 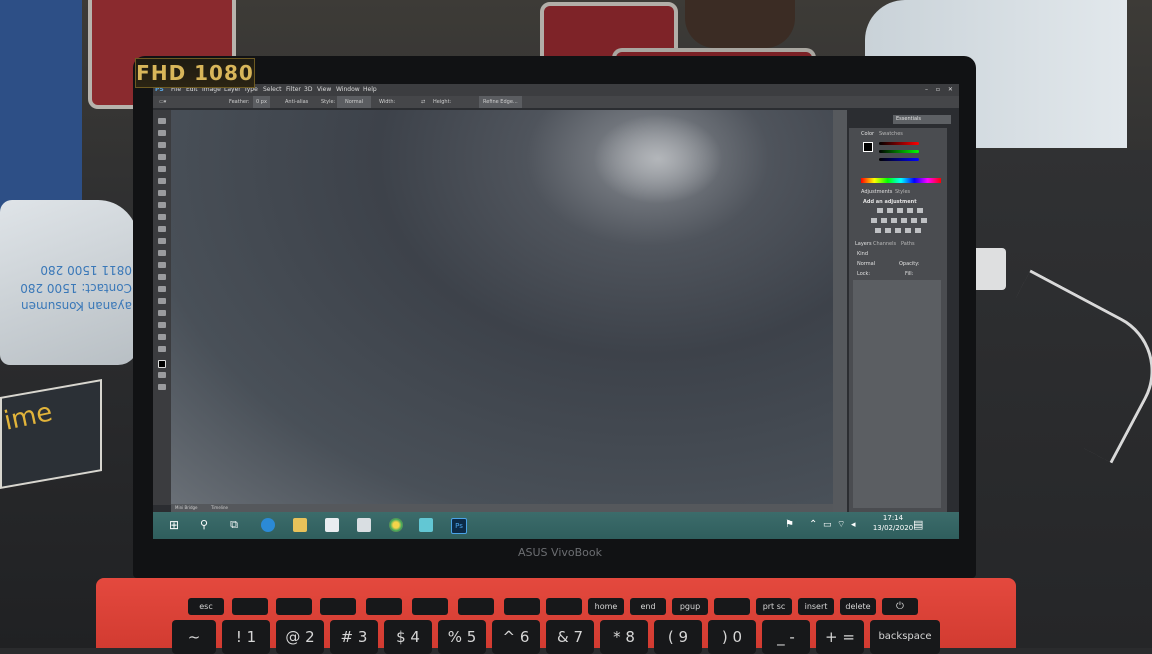 What do you see at coordinates (830, 525) in the screenshot?
I see `battery-icon: ▭` at bounding box center [830, 525].